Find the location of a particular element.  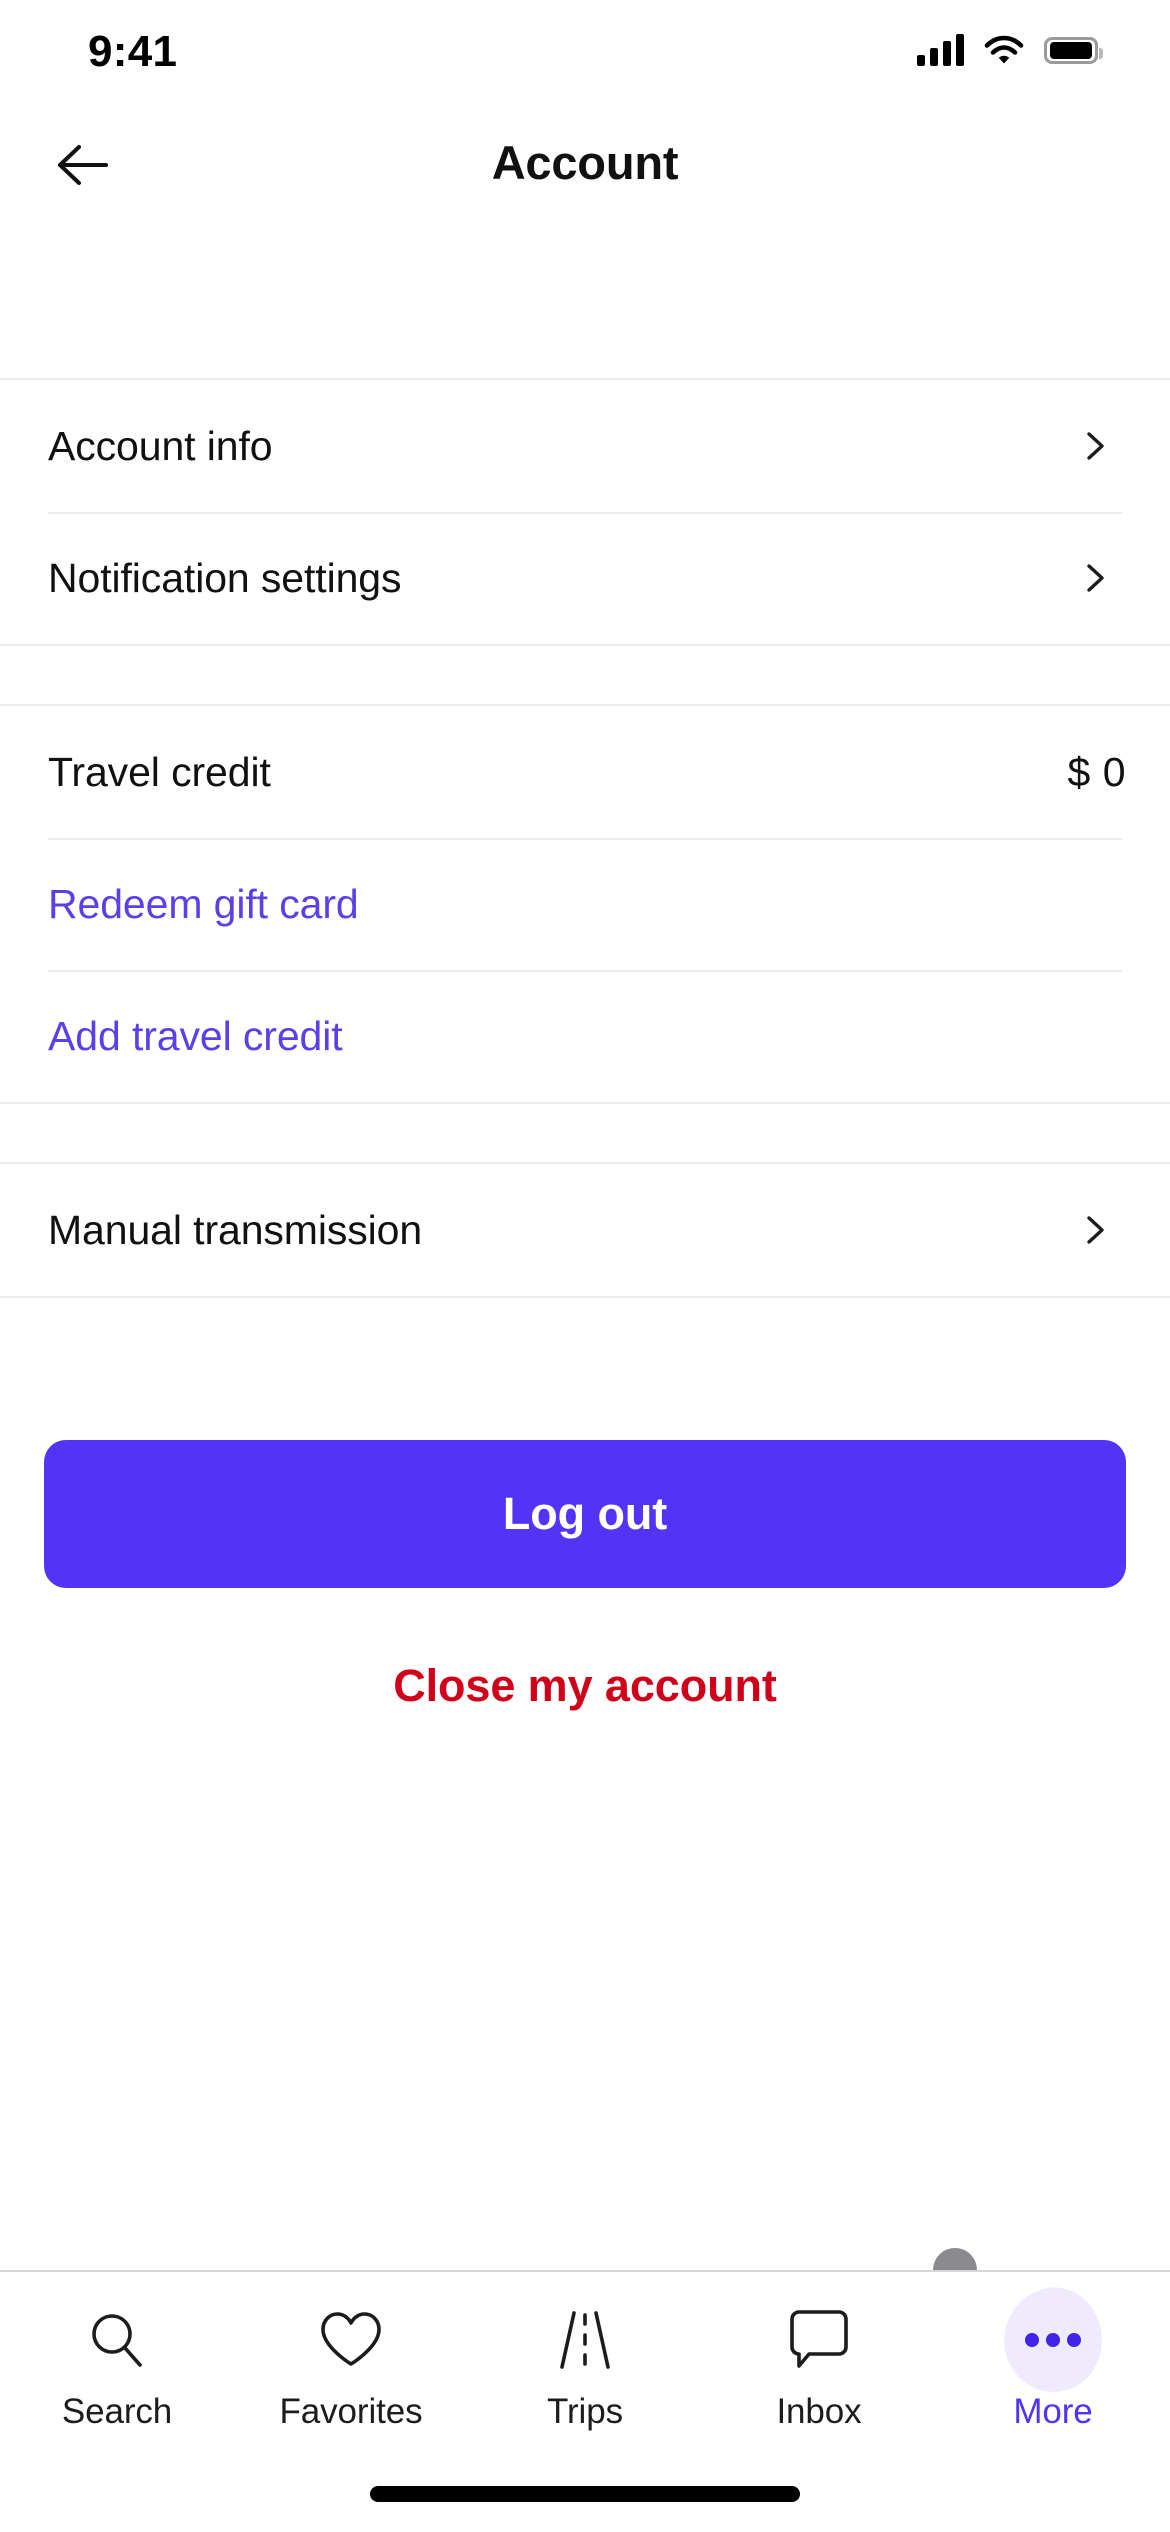

row-travel-credit: Travel credit $ 0 is located at coordinates (585, 772).